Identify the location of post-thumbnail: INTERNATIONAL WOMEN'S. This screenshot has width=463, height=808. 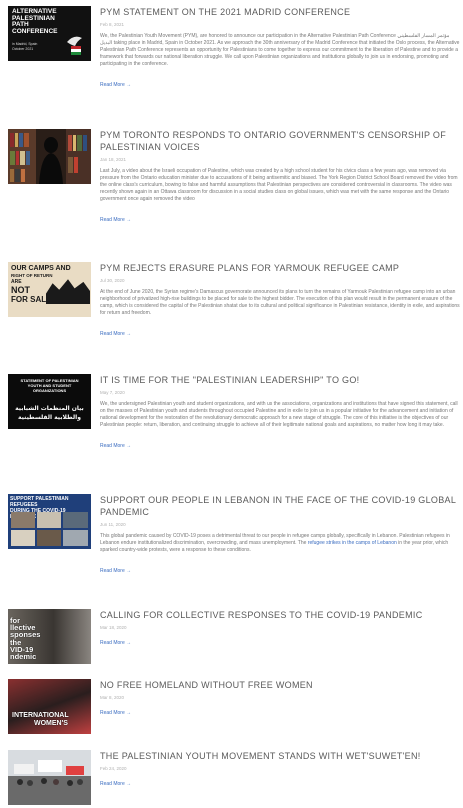
(49, 706).